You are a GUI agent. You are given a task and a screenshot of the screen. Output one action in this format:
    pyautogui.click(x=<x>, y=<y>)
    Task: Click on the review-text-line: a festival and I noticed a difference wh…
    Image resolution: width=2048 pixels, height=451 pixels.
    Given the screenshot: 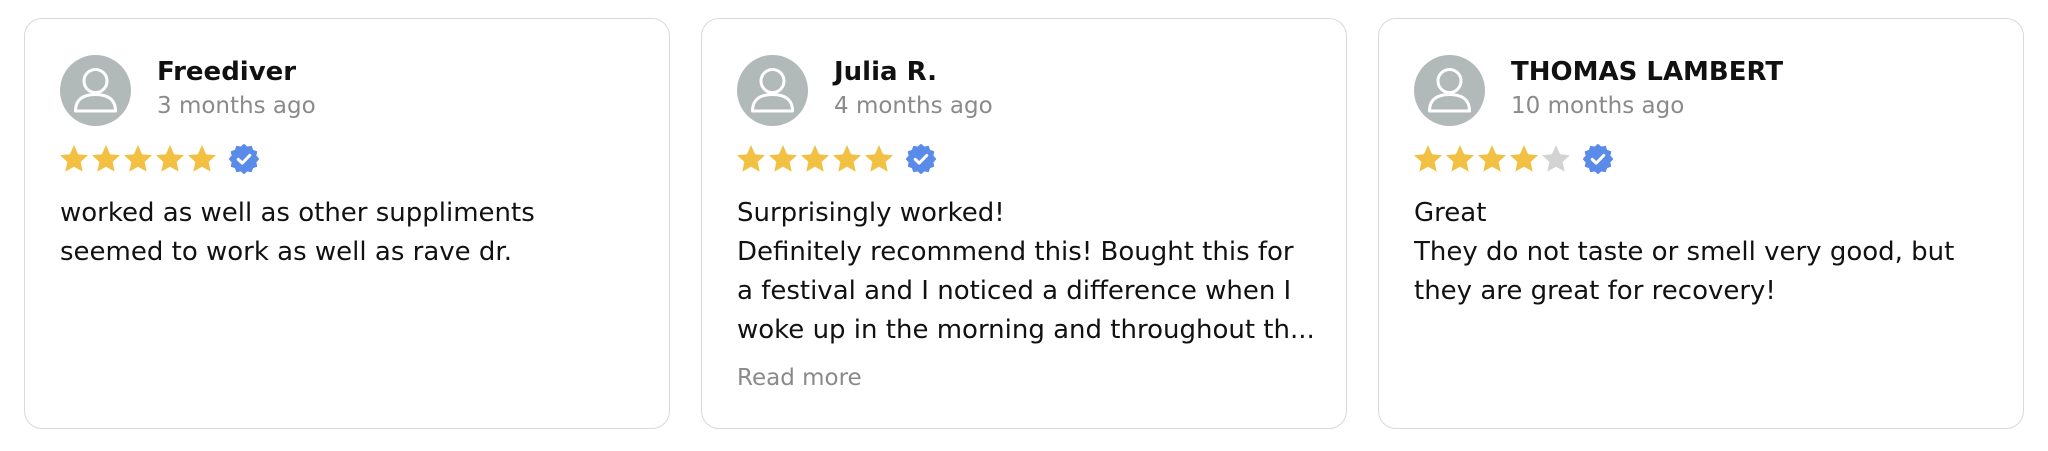 What is the action you would take?
    pyautogui.click(x=1014, y=291)
    